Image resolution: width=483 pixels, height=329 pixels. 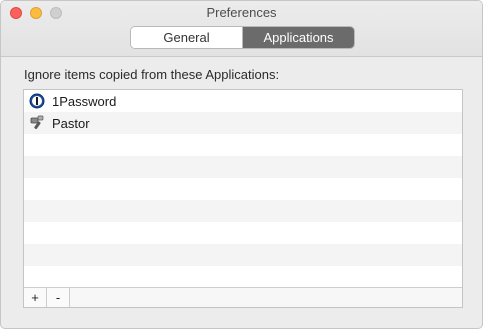 What do you see at coordinates (241, 12) in the screenshot?
I see `window-title: Preferences` at bounding box center [241, 12].